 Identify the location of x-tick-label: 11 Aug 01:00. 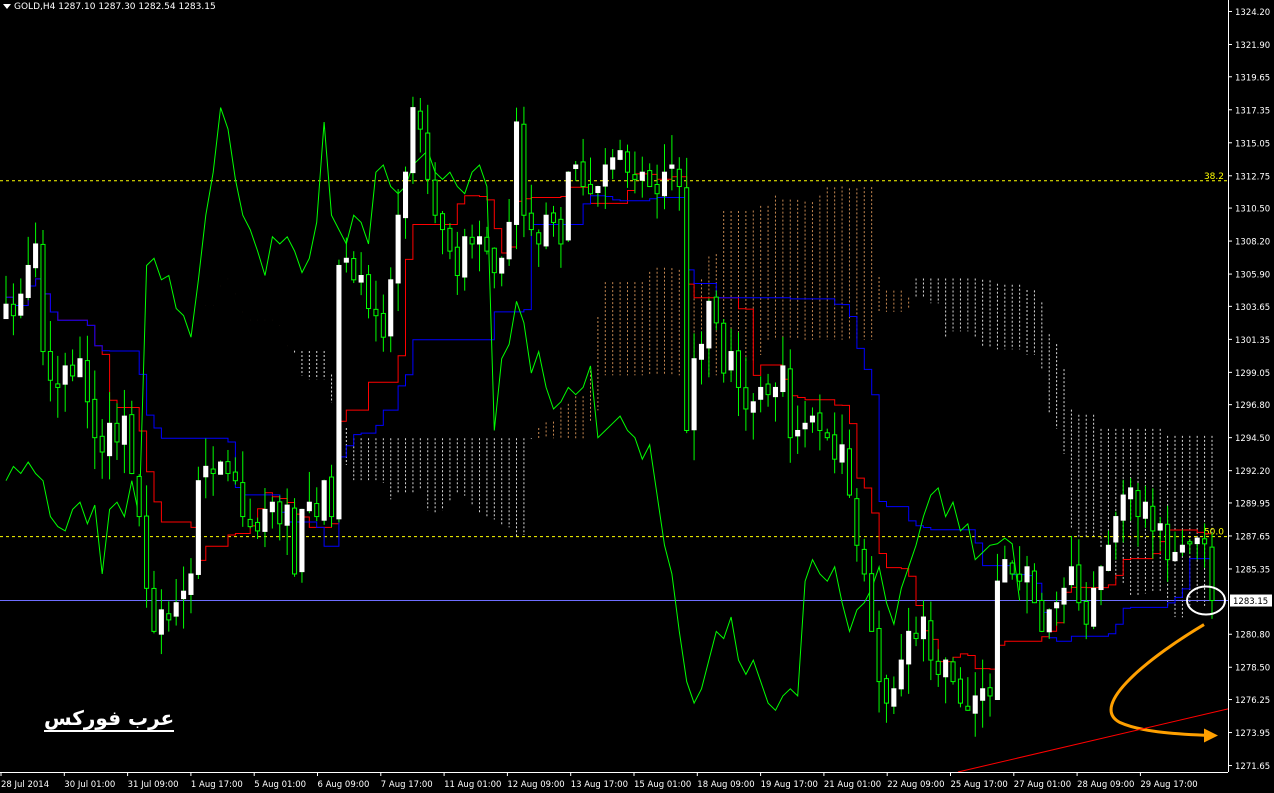
(472, 785).